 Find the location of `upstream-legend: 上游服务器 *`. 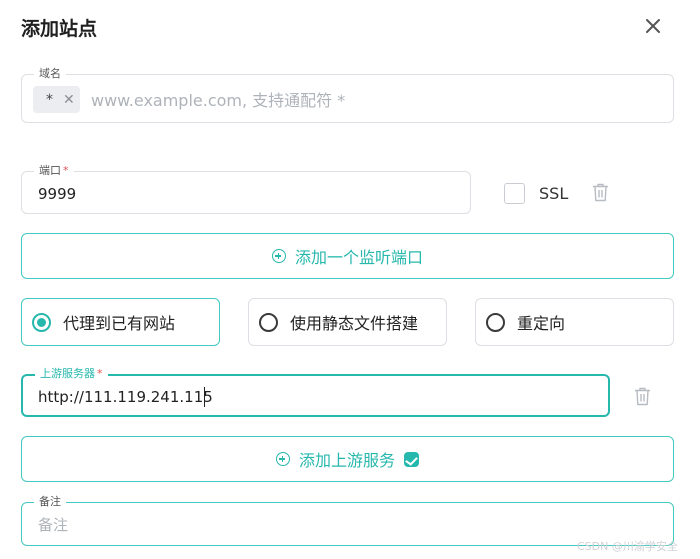

upstream-legend: 上游服务器 * is located at coordinates (71, 374).